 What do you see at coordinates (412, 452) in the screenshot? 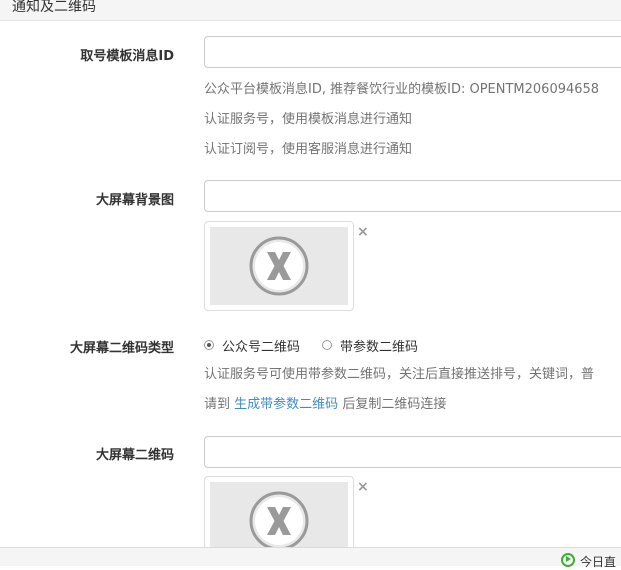
I see `qr-image-url-input` at bounding box center [412, 452].